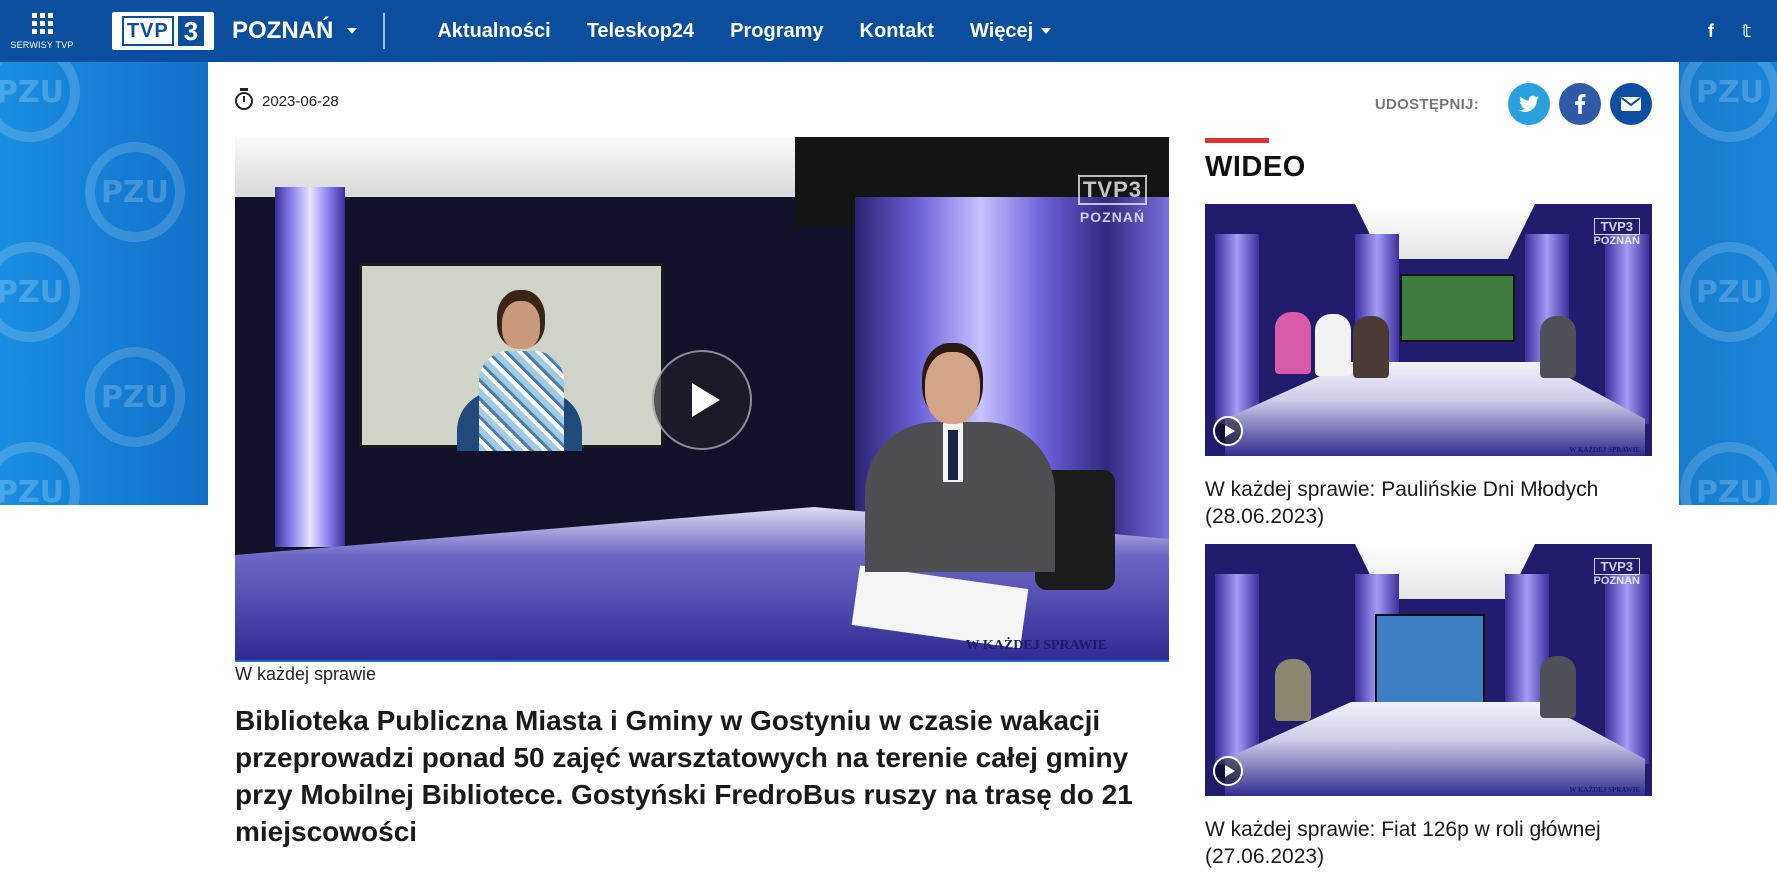 The width and height of the screenshot is (1777, 877). Describe the element at coordinates (1112, 190) in the screenshot. I see `video-logo-line1: TVP3` at that location.